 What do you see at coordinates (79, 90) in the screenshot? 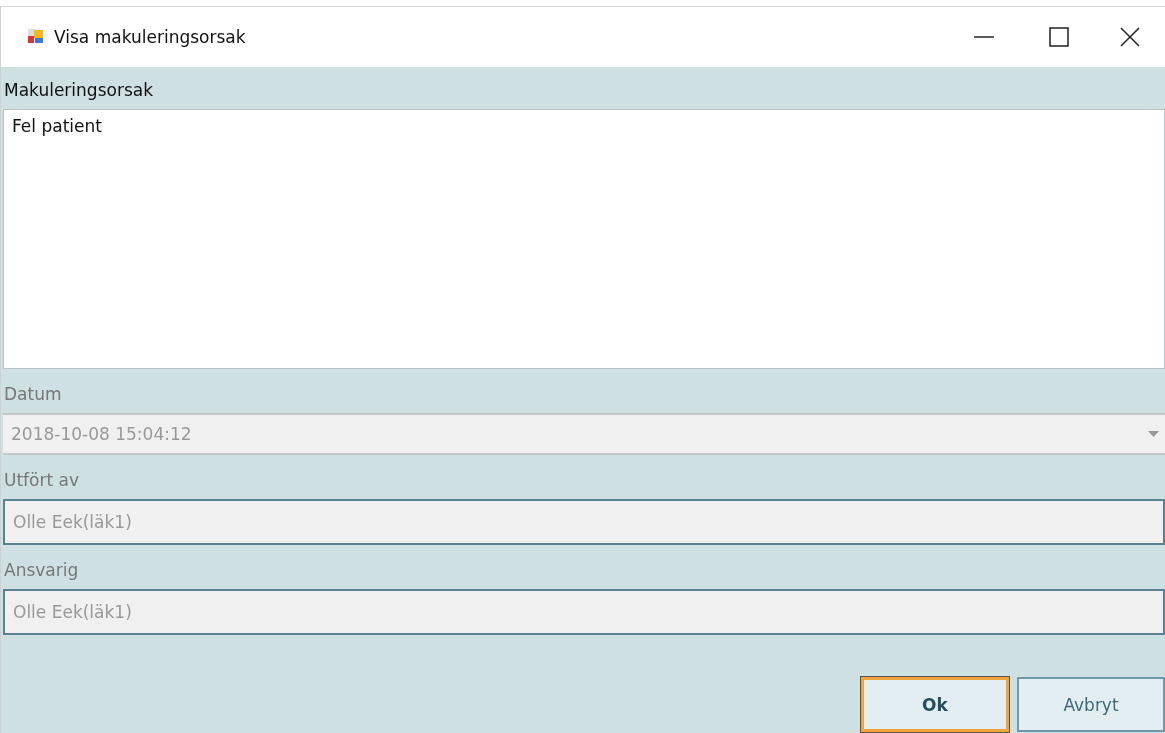
I see `field-label: Makuleringsorsak` at bounding box center [79, 90].